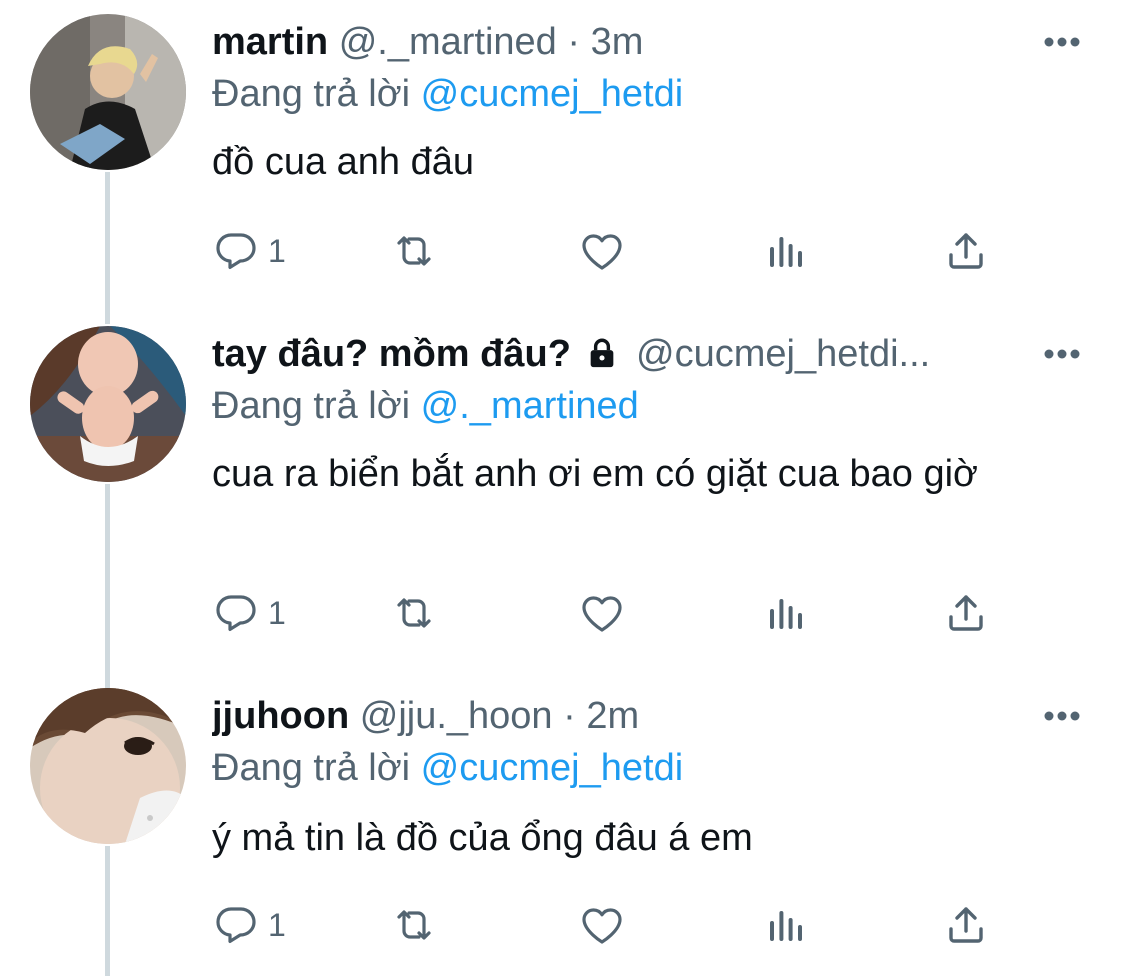 This screenshot has width=1125, height=976. Describe the element at coordinates (270, 42) in the screenshot. I see `display-name: martin` at that location.